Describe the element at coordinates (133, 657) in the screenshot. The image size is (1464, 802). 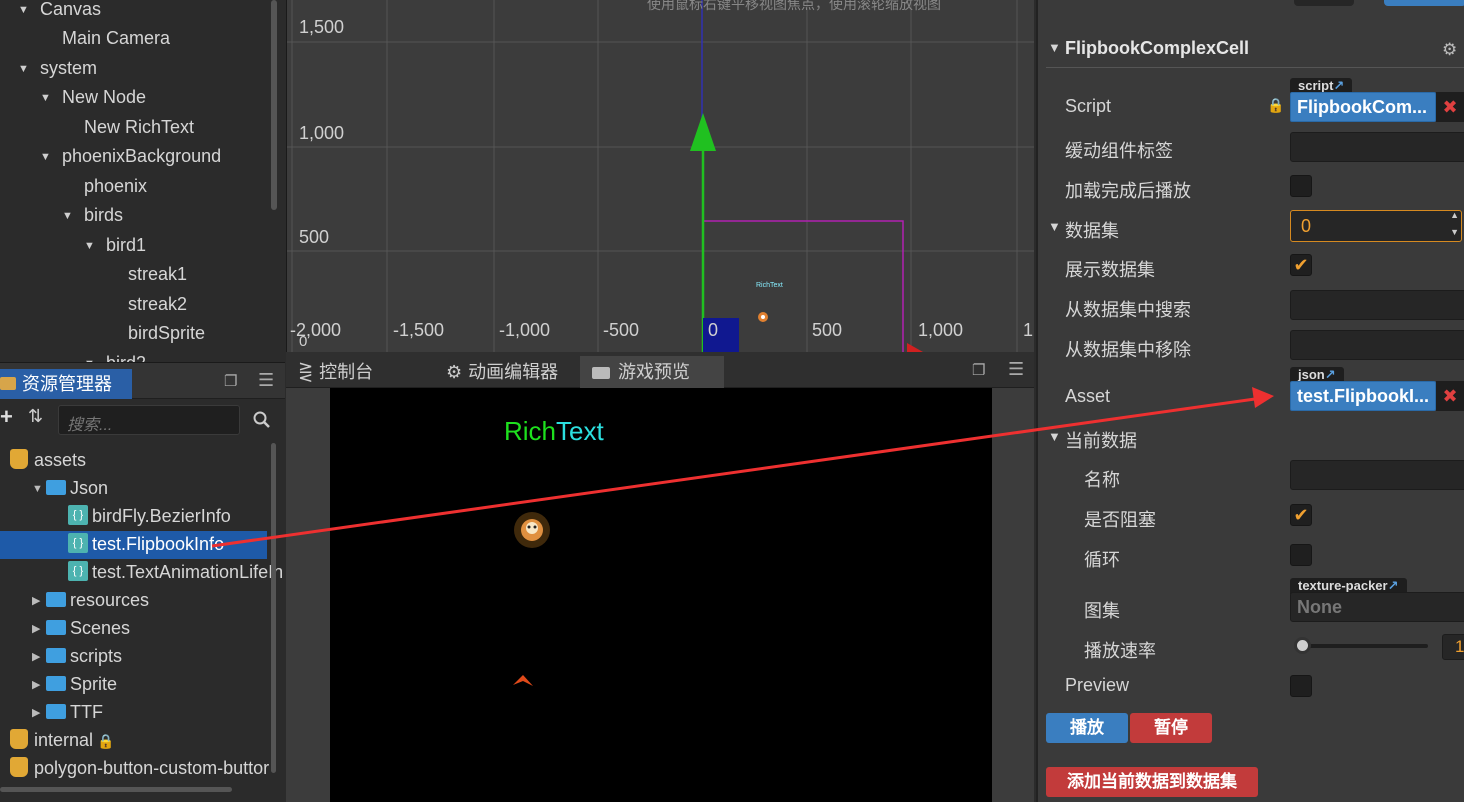
I see `asset-item: ▶ scripts` at that location.